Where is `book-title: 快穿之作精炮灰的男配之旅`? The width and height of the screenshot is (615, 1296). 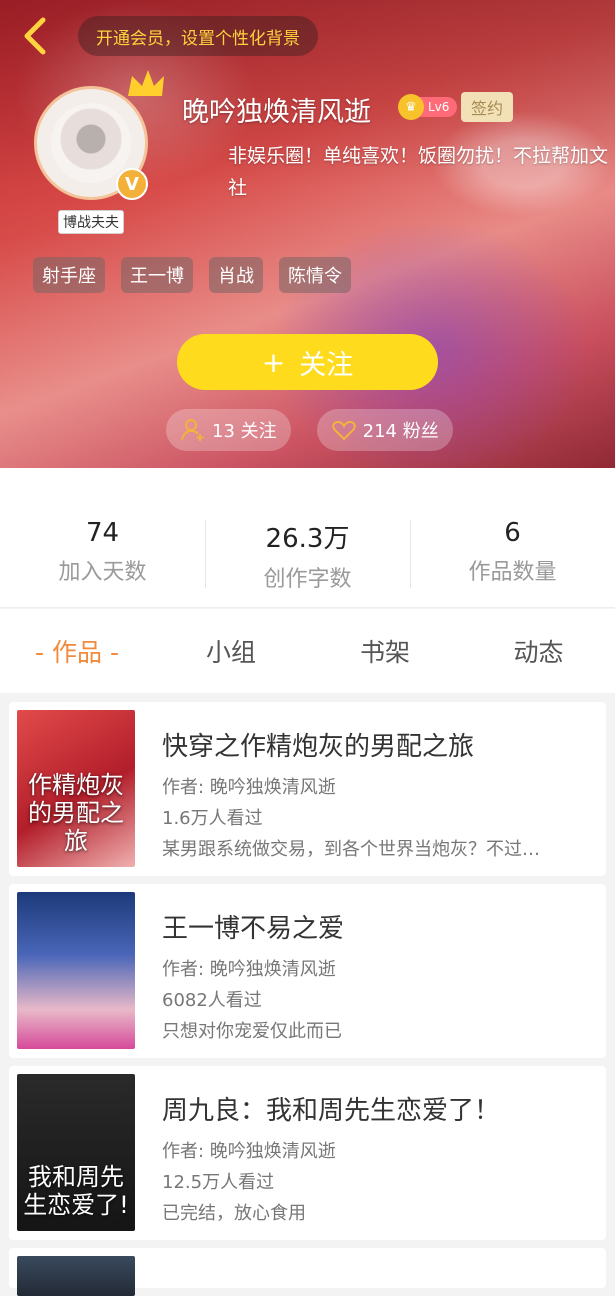 book-title: 快穿之作精炮灰的男配之旅 is located at coordinates (318, 747).